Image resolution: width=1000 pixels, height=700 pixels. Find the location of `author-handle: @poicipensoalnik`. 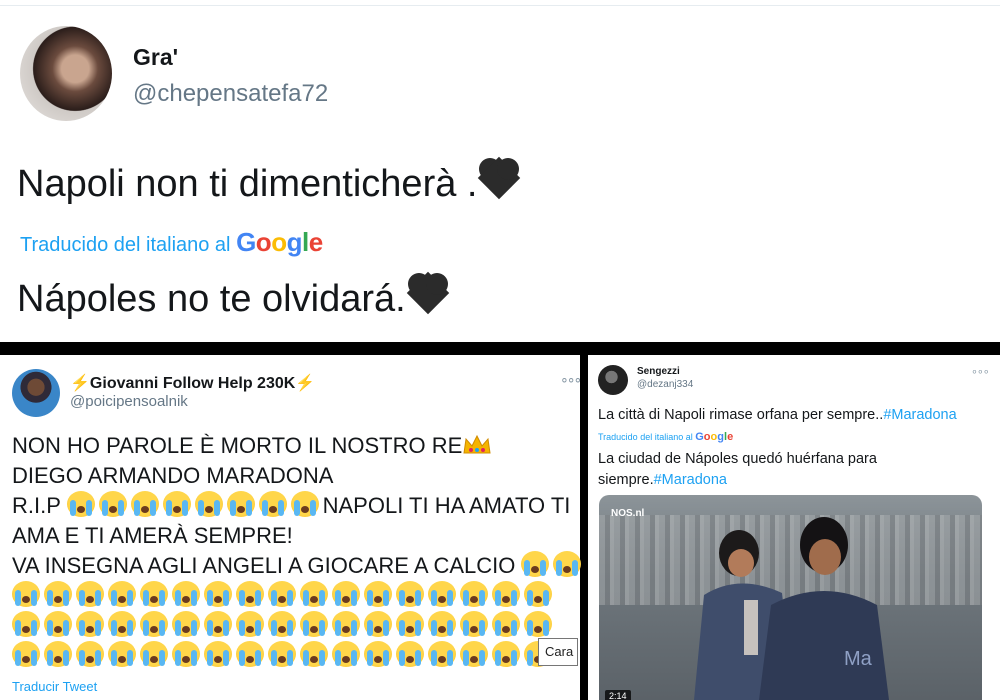

author-handle: @poicipensoalnik is located at coordinates (129, 401).